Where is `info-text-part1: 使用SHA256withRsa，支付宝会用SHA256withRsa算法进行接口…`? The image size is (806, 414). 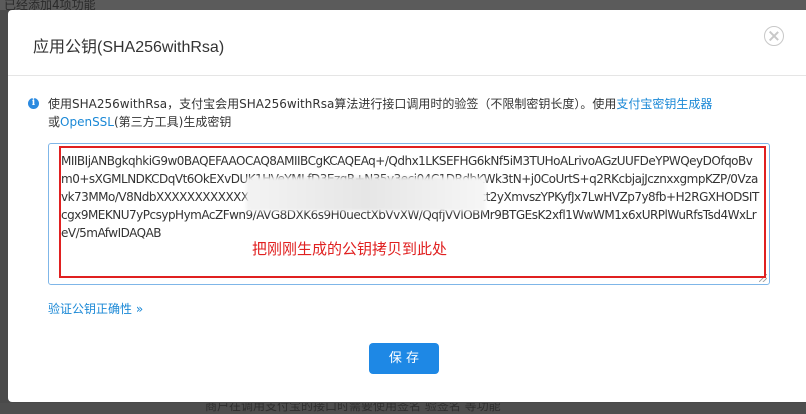
info-text-part1: 使用SHA256withRsa，支付宝会用SHA256withRsa算法进行接口… is located at coordinates (332, 104).